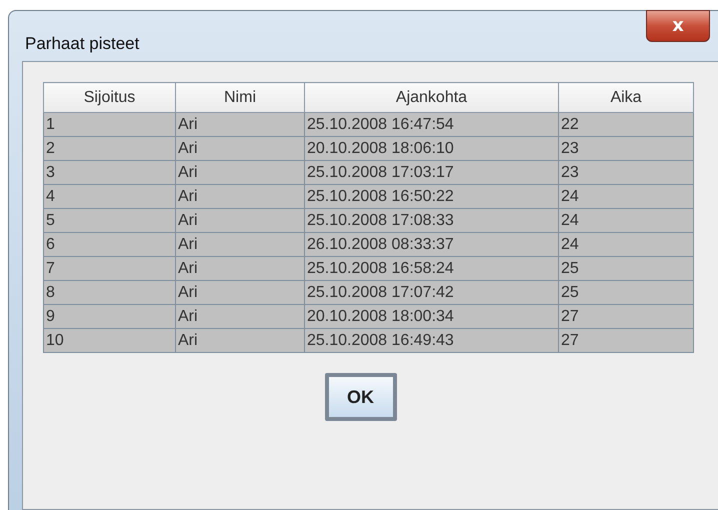  Describe the element at coordinates (431, 148) in the screenshot. I see `table-cell: 20.10.2008 18:06:10` at that location.